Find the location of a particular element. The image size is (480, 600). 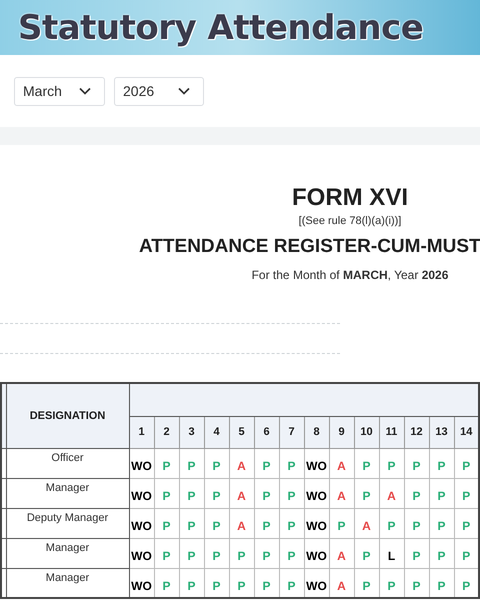

period-text: For the Month of MARCH, Year 2026 is located at coordinates (350, 275).